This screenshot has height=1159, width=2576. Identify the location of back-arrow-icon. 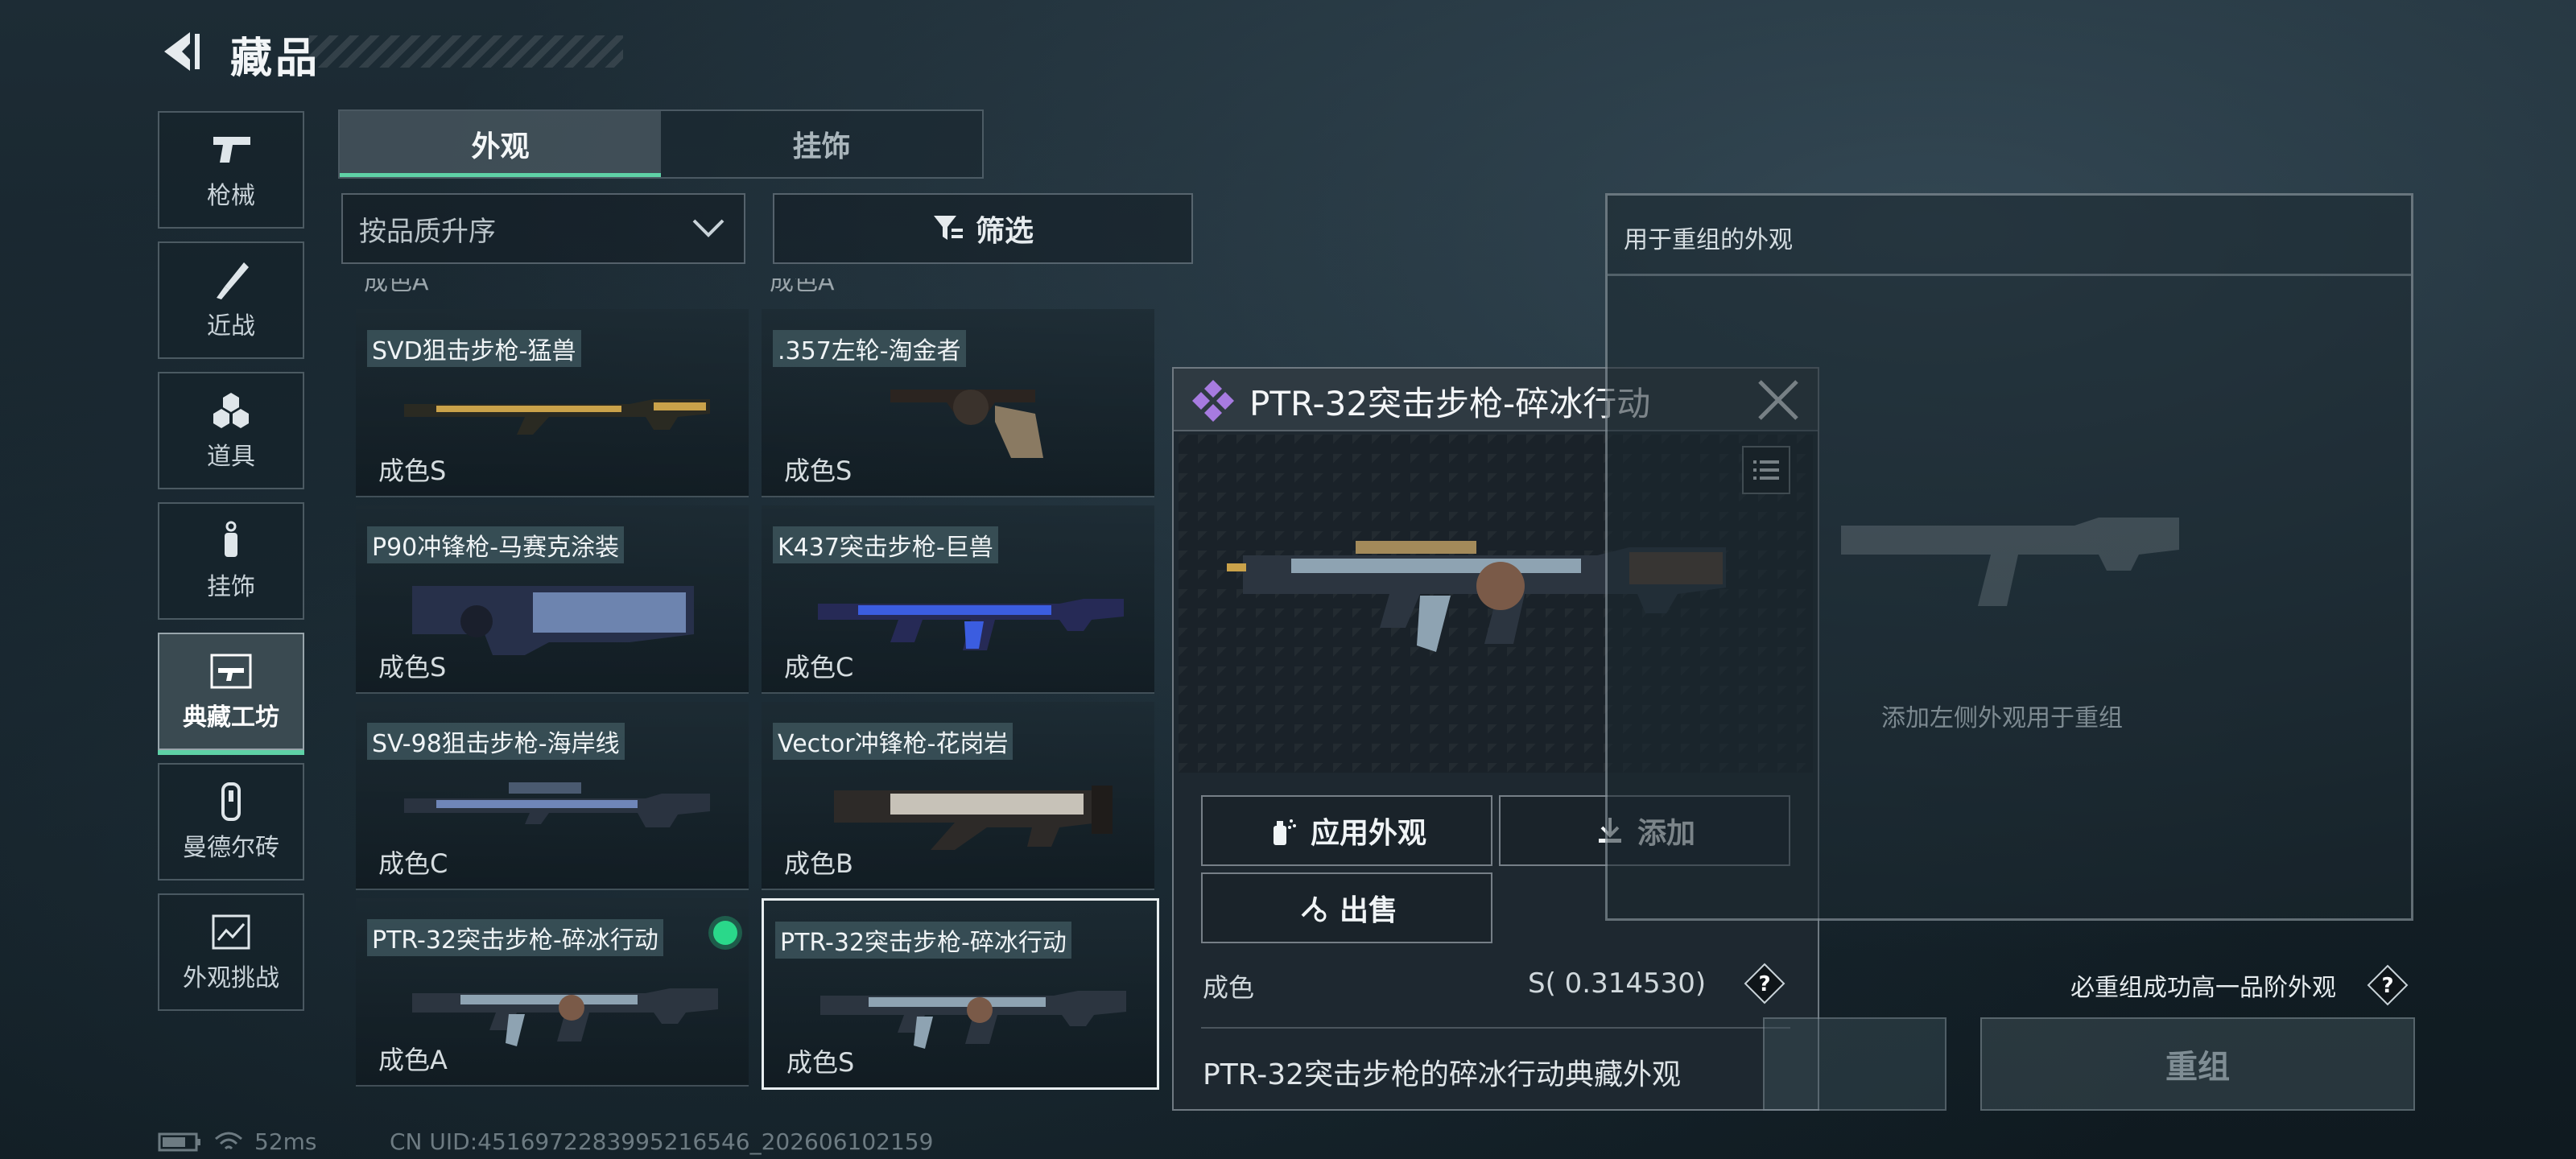
(182, 51).